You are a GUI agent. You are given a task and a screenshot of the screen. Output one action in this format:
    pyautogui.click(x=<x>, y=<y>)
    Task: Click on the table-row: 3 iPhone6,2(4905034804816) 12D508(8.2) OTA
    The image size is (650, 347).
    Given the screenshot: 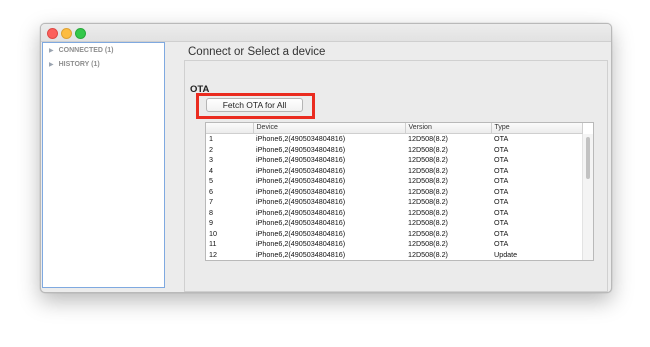 What is the action you would take?
    pyautogui.click(x=394, y=160)
    